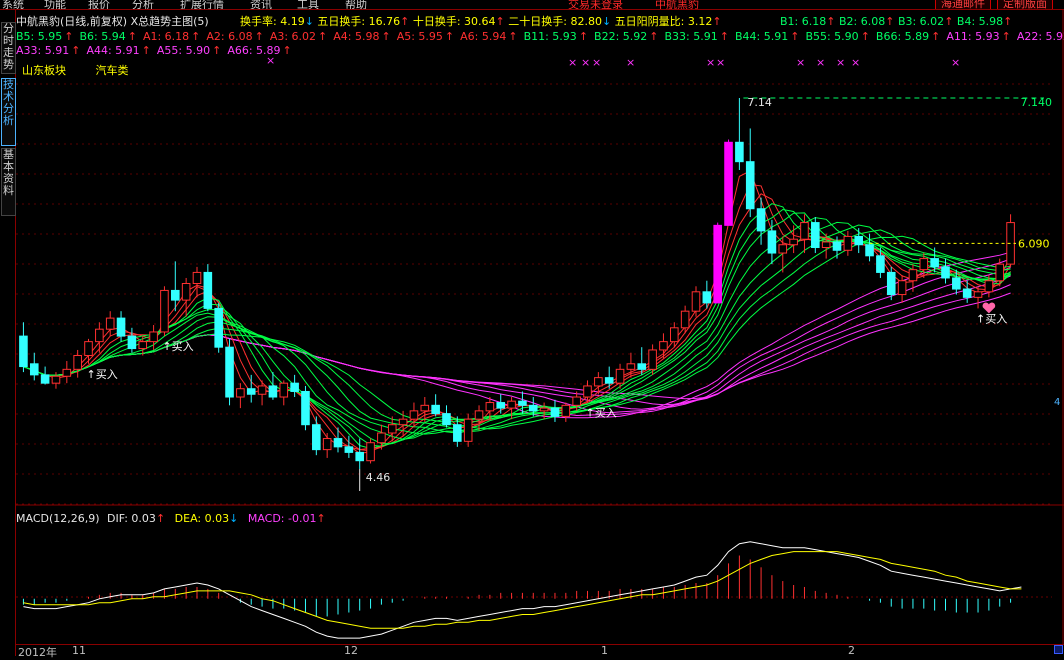 This screenshot has width=1064, height=660. What do you see at coordinates (58, 518) in the screenshot?
I see `macd-title: MACD(12,26,9)` at bounding box center [58, 518].